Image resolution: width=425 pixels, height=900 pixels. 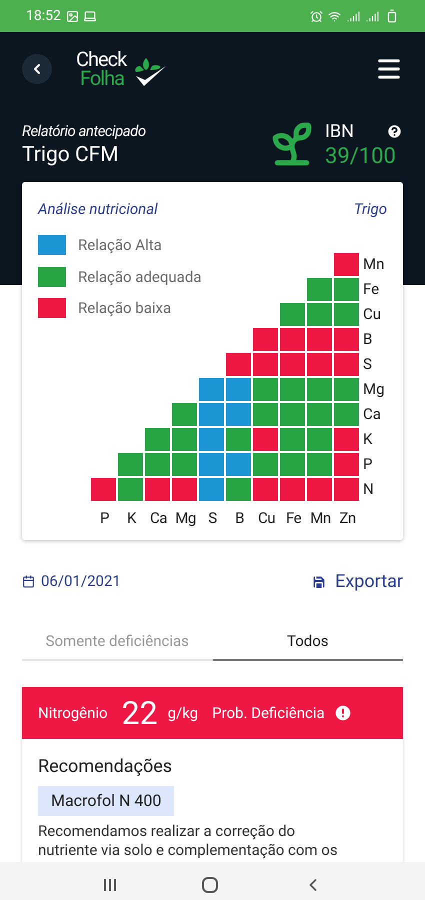 I want to click on row-label: K, so click(x=367, y=439).